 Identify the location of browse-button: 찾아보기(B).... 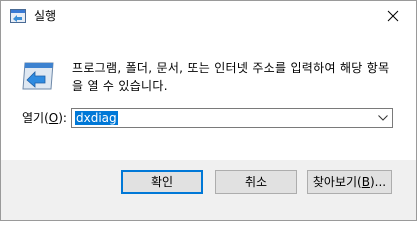
(349, 182).